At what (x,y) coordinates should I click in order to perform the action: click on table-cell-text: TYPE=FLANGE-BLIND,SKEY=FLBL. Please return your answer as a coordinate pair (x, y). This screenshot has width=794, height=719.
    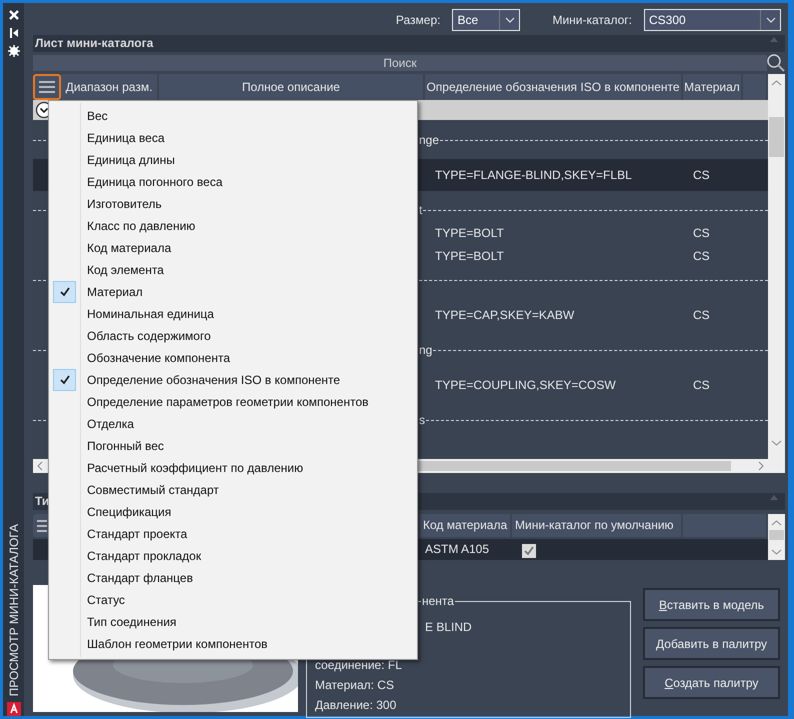
    Looking at the image, I should click on (533, 175).